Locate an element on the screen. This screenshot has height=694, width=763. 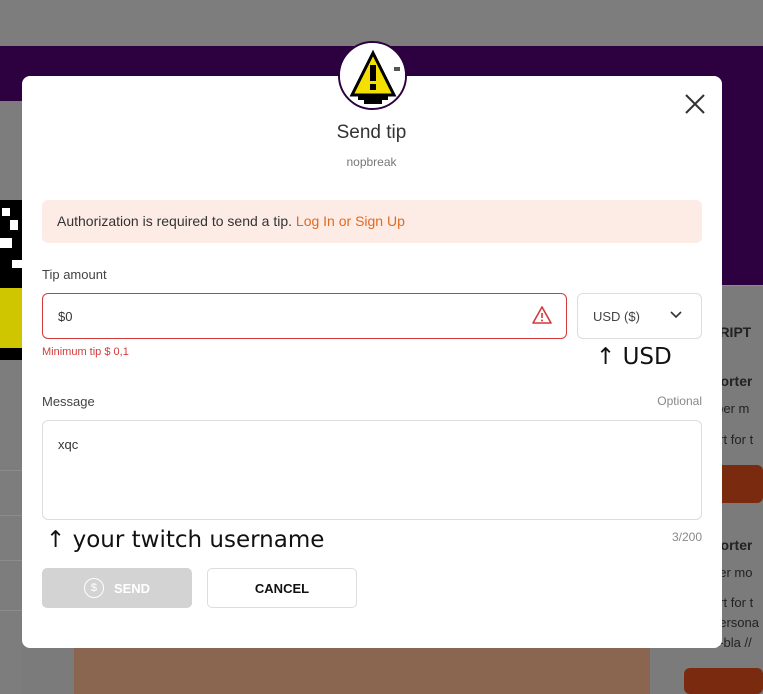
page-avatar-pixelart-yellow is located at coordinates (11, 318).